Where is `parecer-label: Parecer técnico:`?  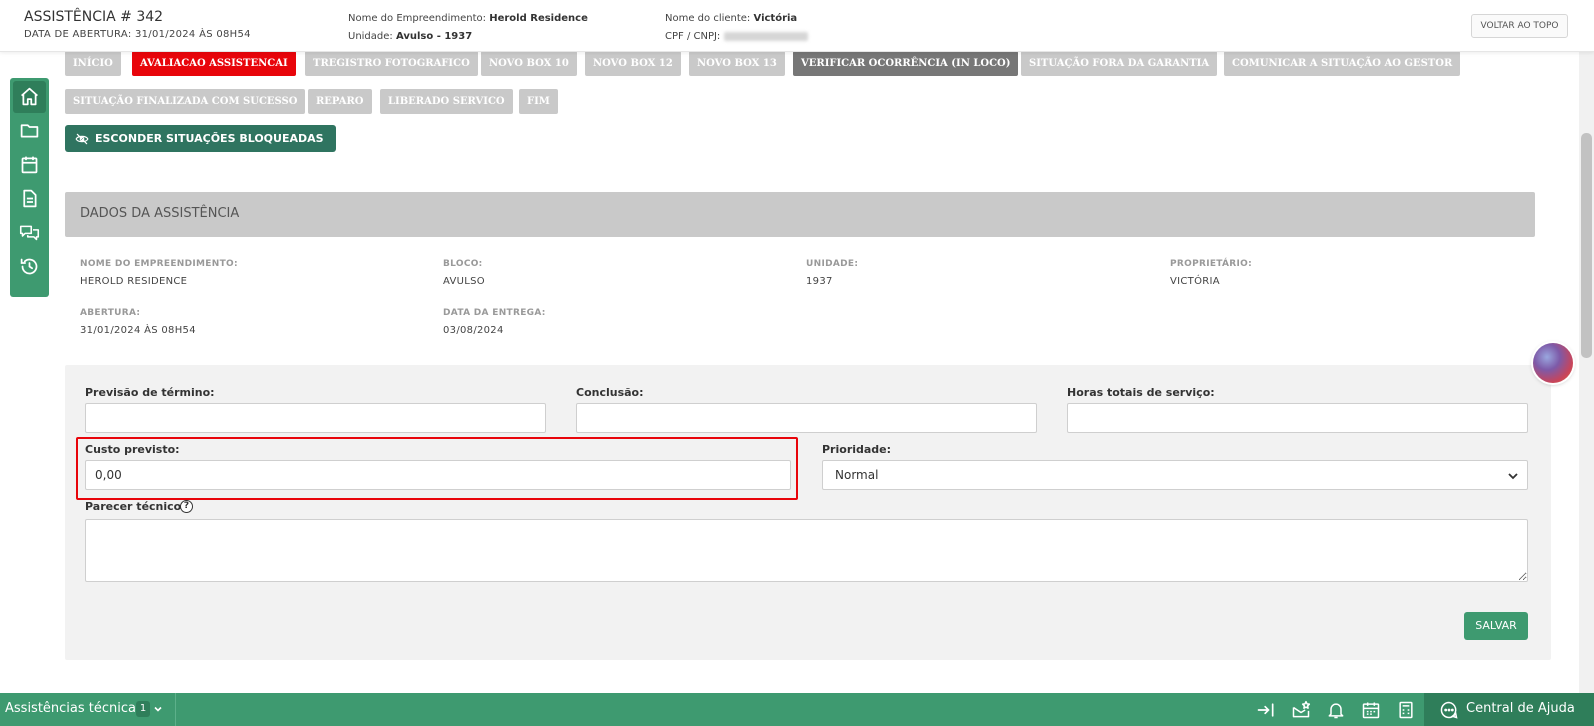 parecer-label: Parecer técnico: is located at coordinates (135, 506).